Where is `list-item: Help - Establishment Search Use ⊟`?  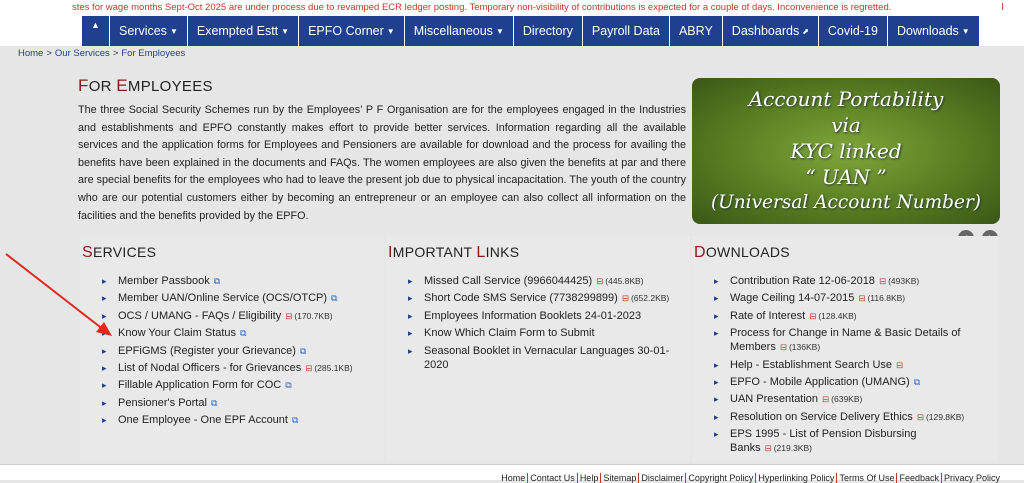
list-item: Help - Establishment Search Use ⊟ is located at coordinates (845, 365).